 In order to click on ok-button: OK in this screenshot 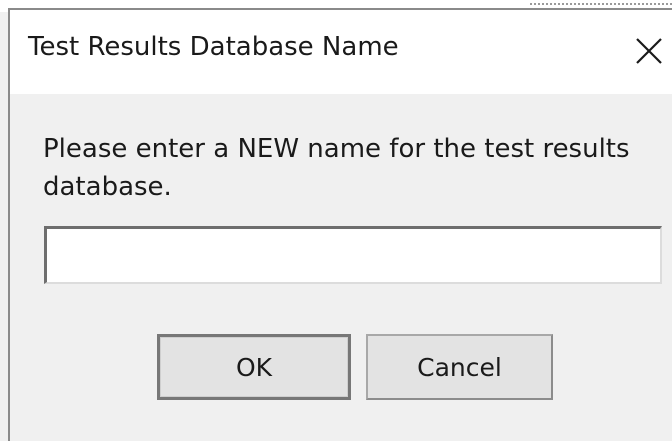, I will do `click(254, 367)`.